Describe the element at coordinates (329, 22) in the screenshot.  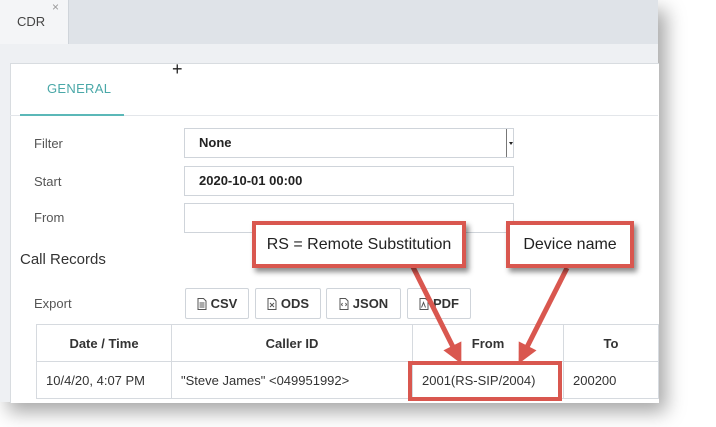
I see `tab-strip: CDR ×` at that location.